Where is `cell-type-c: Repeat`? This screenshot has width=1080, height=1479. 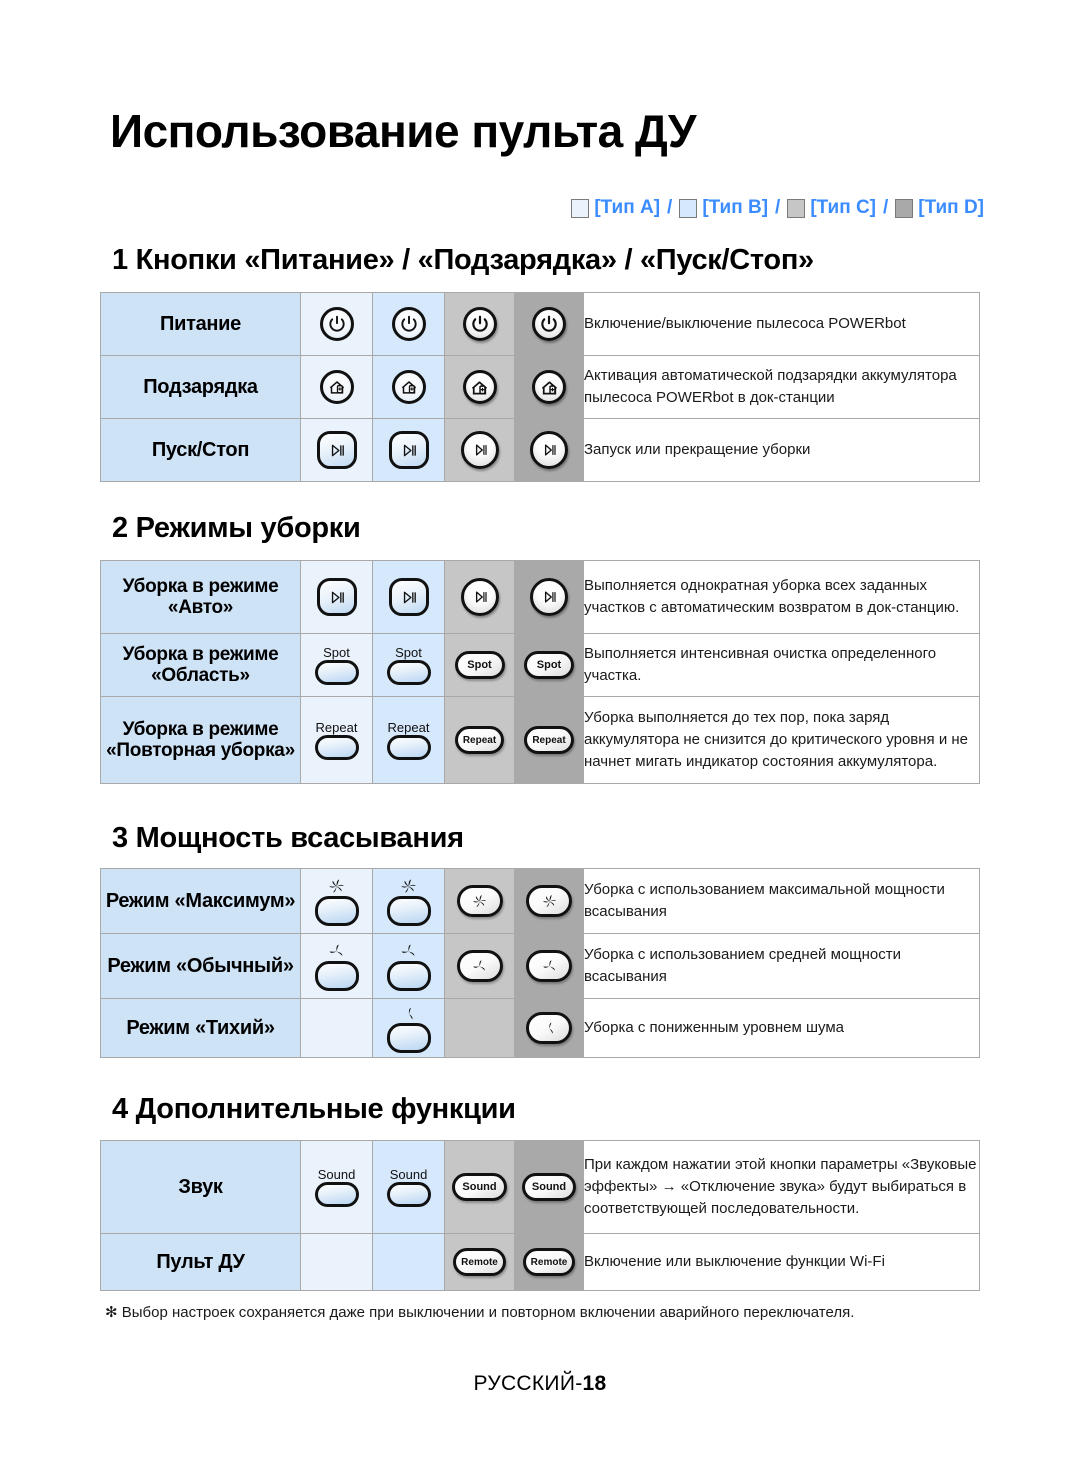 cell-type-c: Repeat is located at coordinates (479, 740).